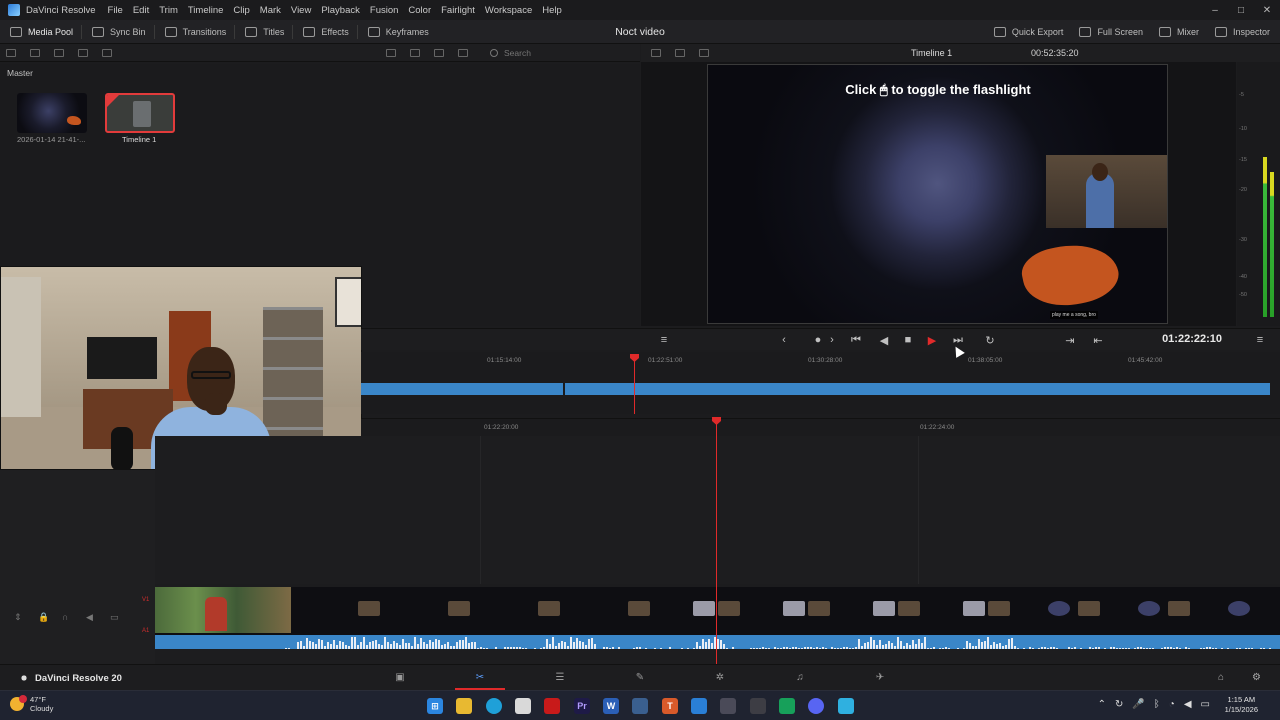 This screenshot has height=720, width=1280. What do you see at coordinates (20, 73) in the screenshot?
I see `master-bin-label: Master` at bounding box center [20, 73].